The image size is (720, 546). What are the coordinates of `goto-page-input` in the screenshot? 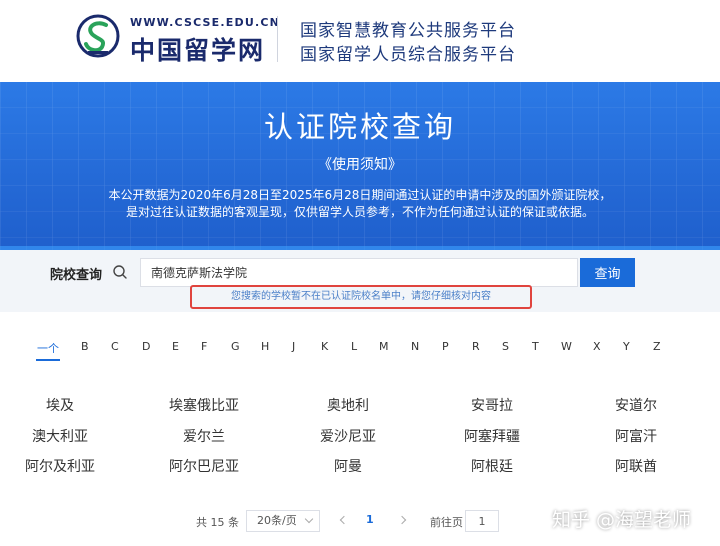 It's located at (482, 521).